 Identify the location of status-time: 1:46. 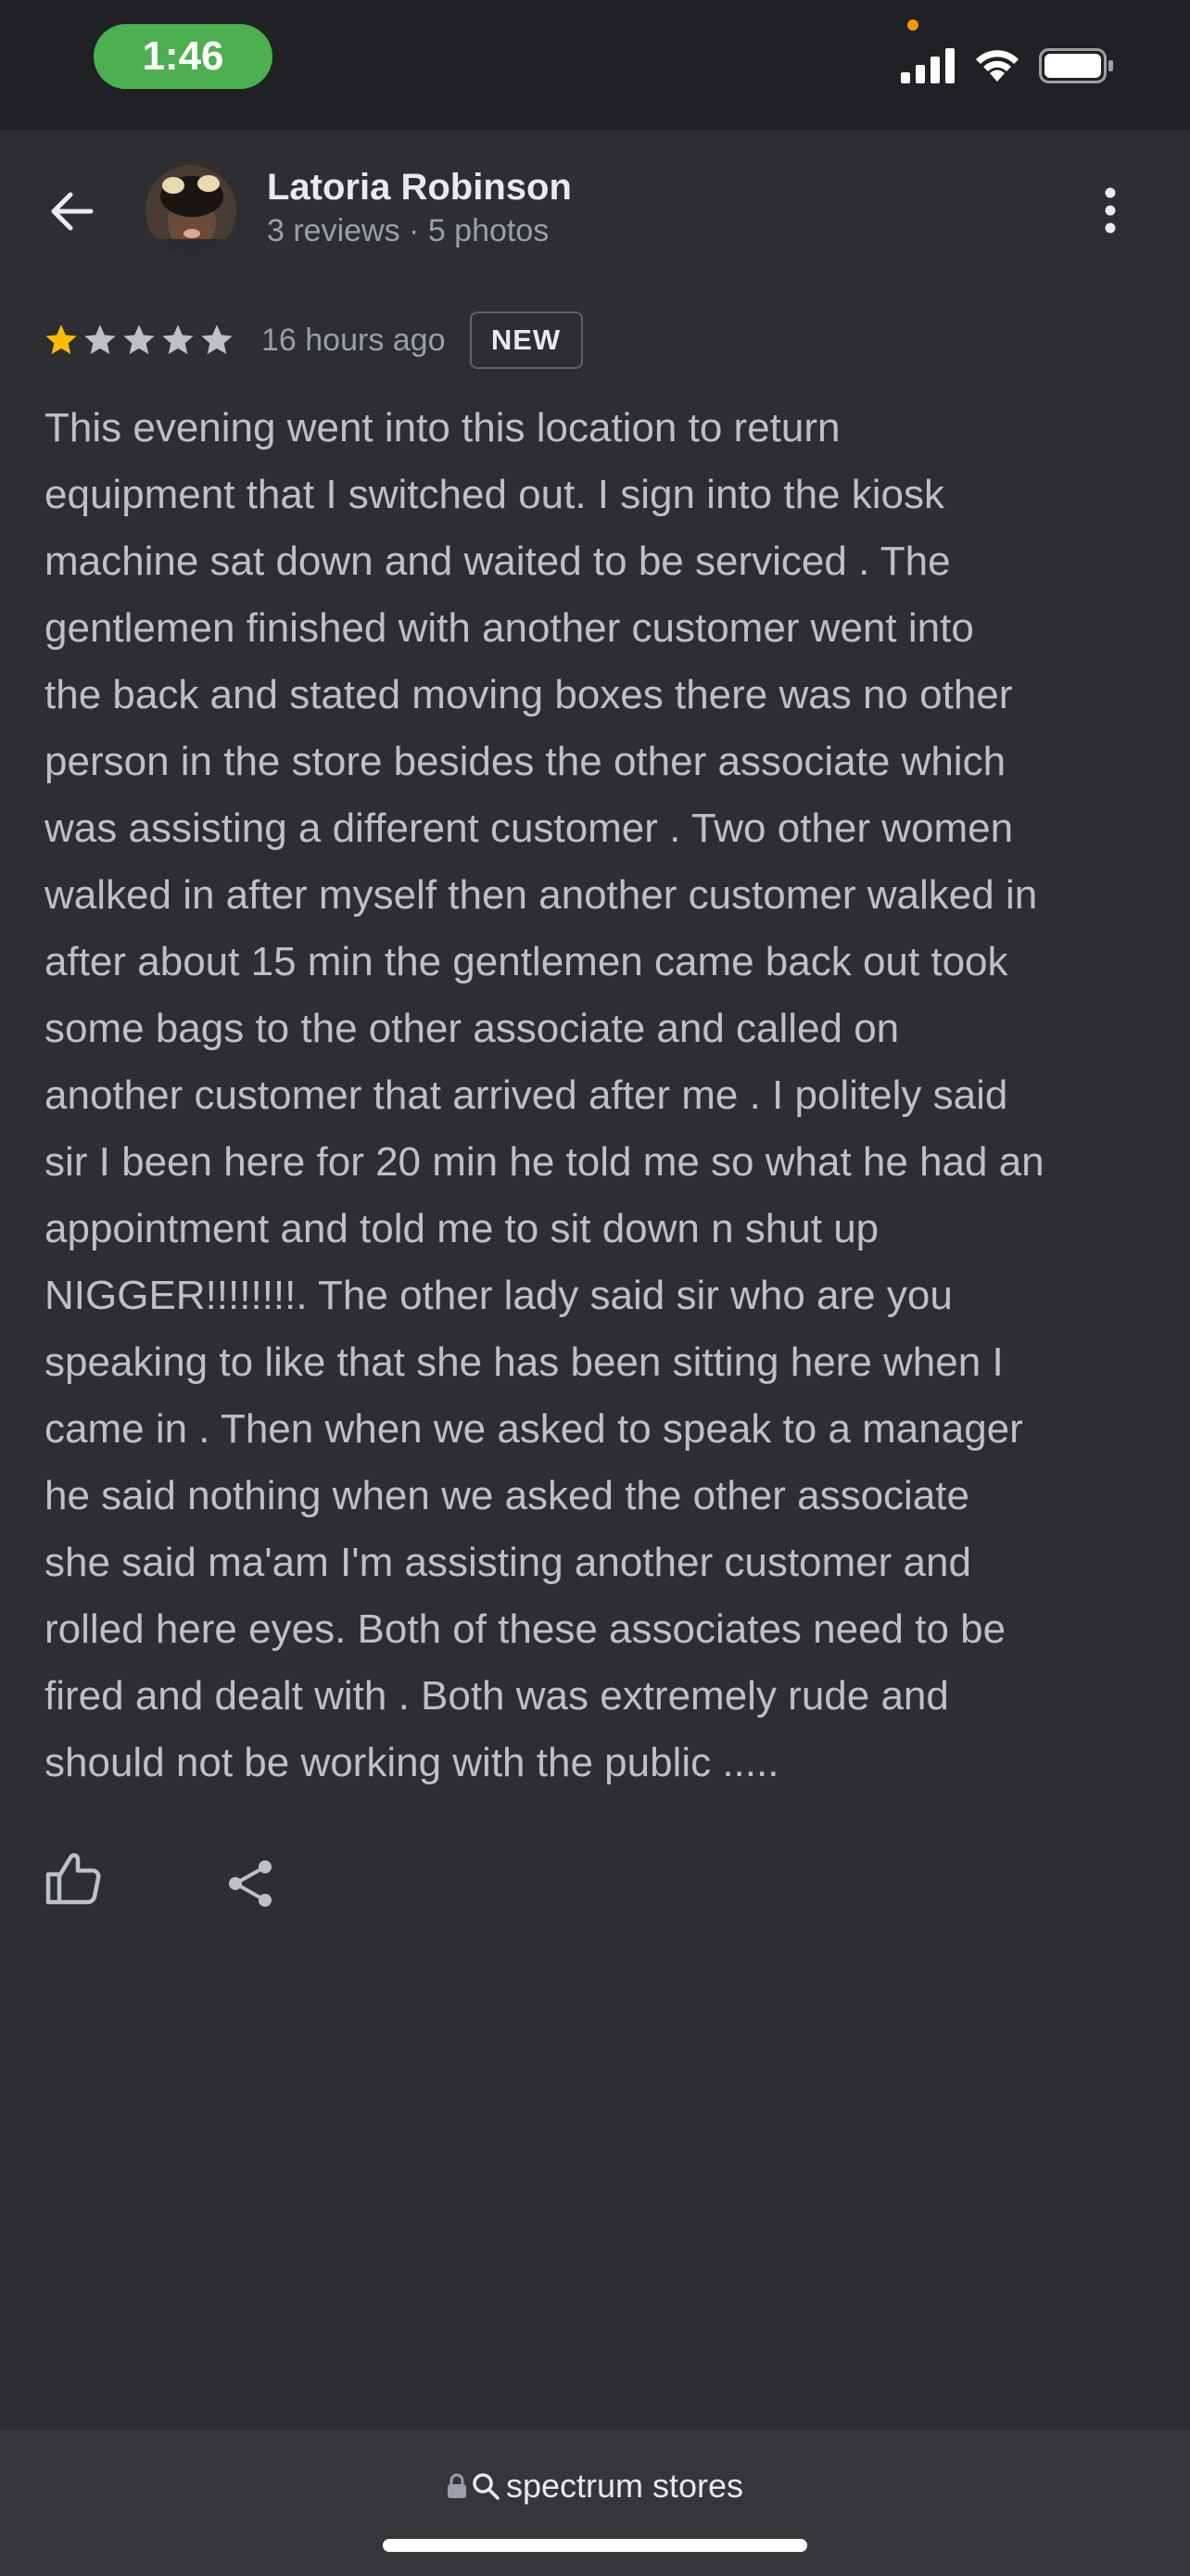
(183, 57).